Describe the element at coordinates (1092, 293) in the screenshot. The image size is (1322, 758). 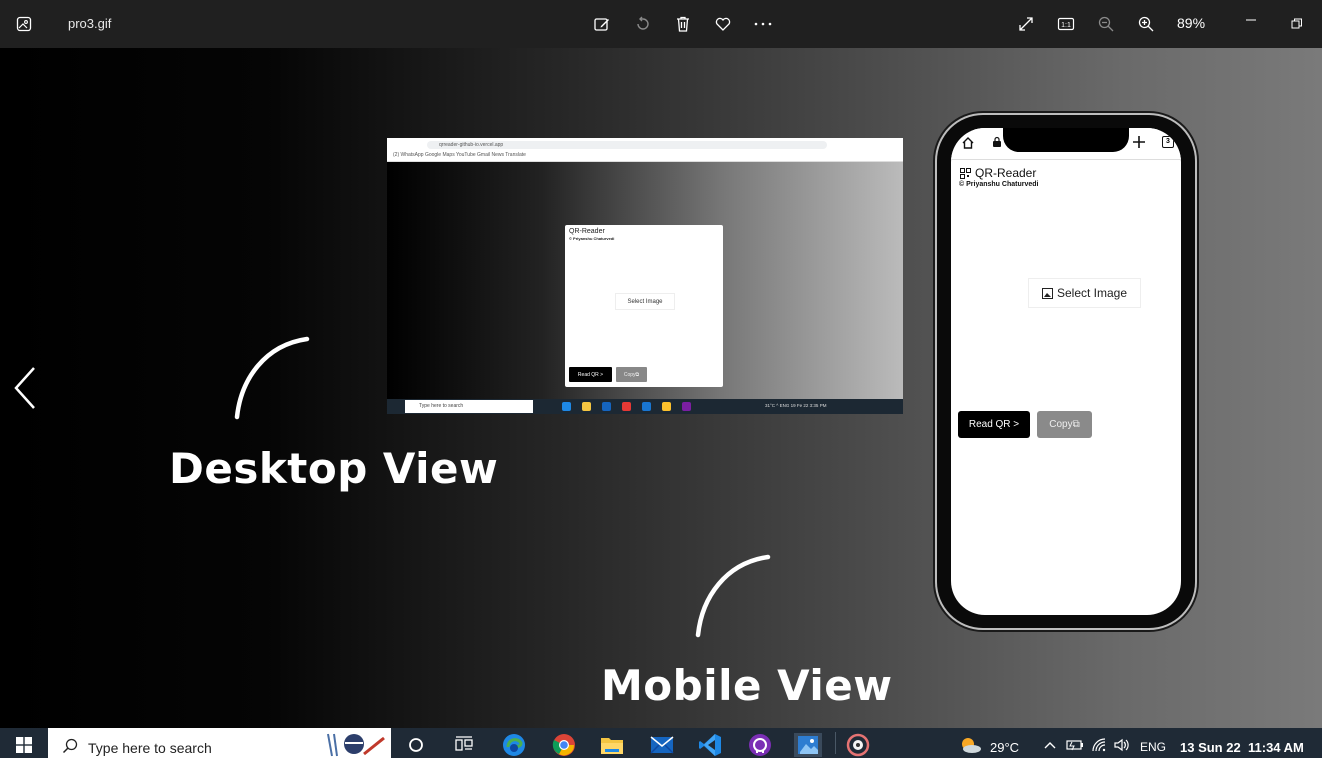
I see `select-image-label: Select Image` at that location.